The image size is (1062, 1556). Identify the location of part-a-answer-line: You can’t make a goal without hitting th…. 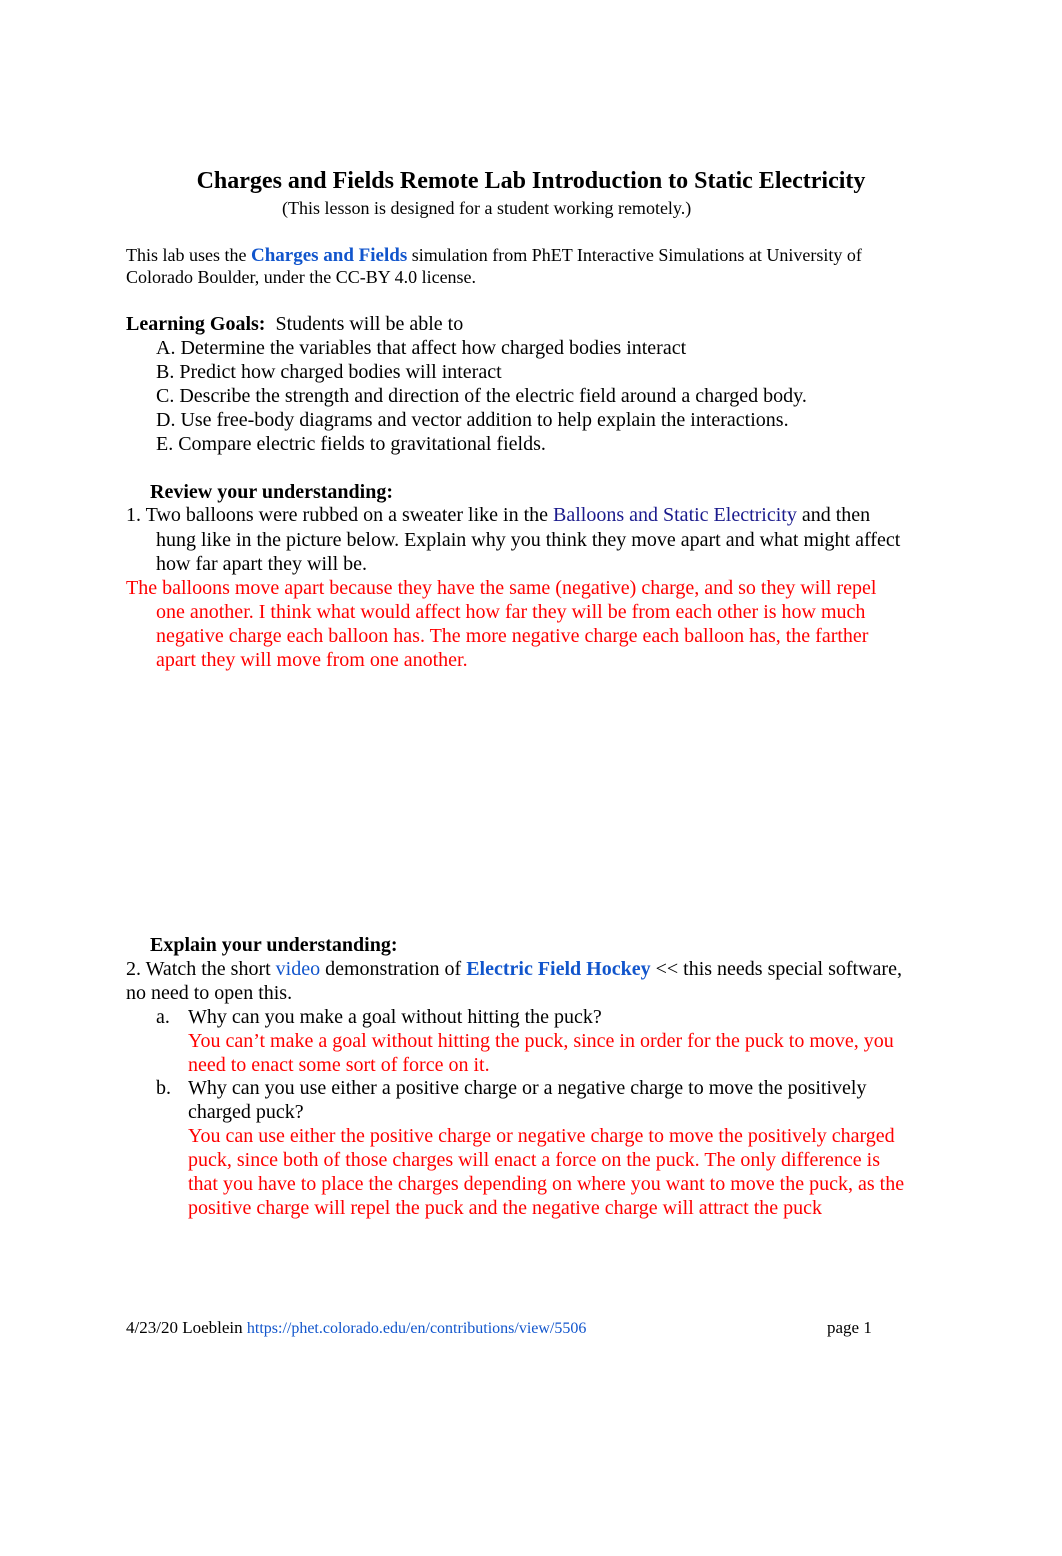
(541, 1041).